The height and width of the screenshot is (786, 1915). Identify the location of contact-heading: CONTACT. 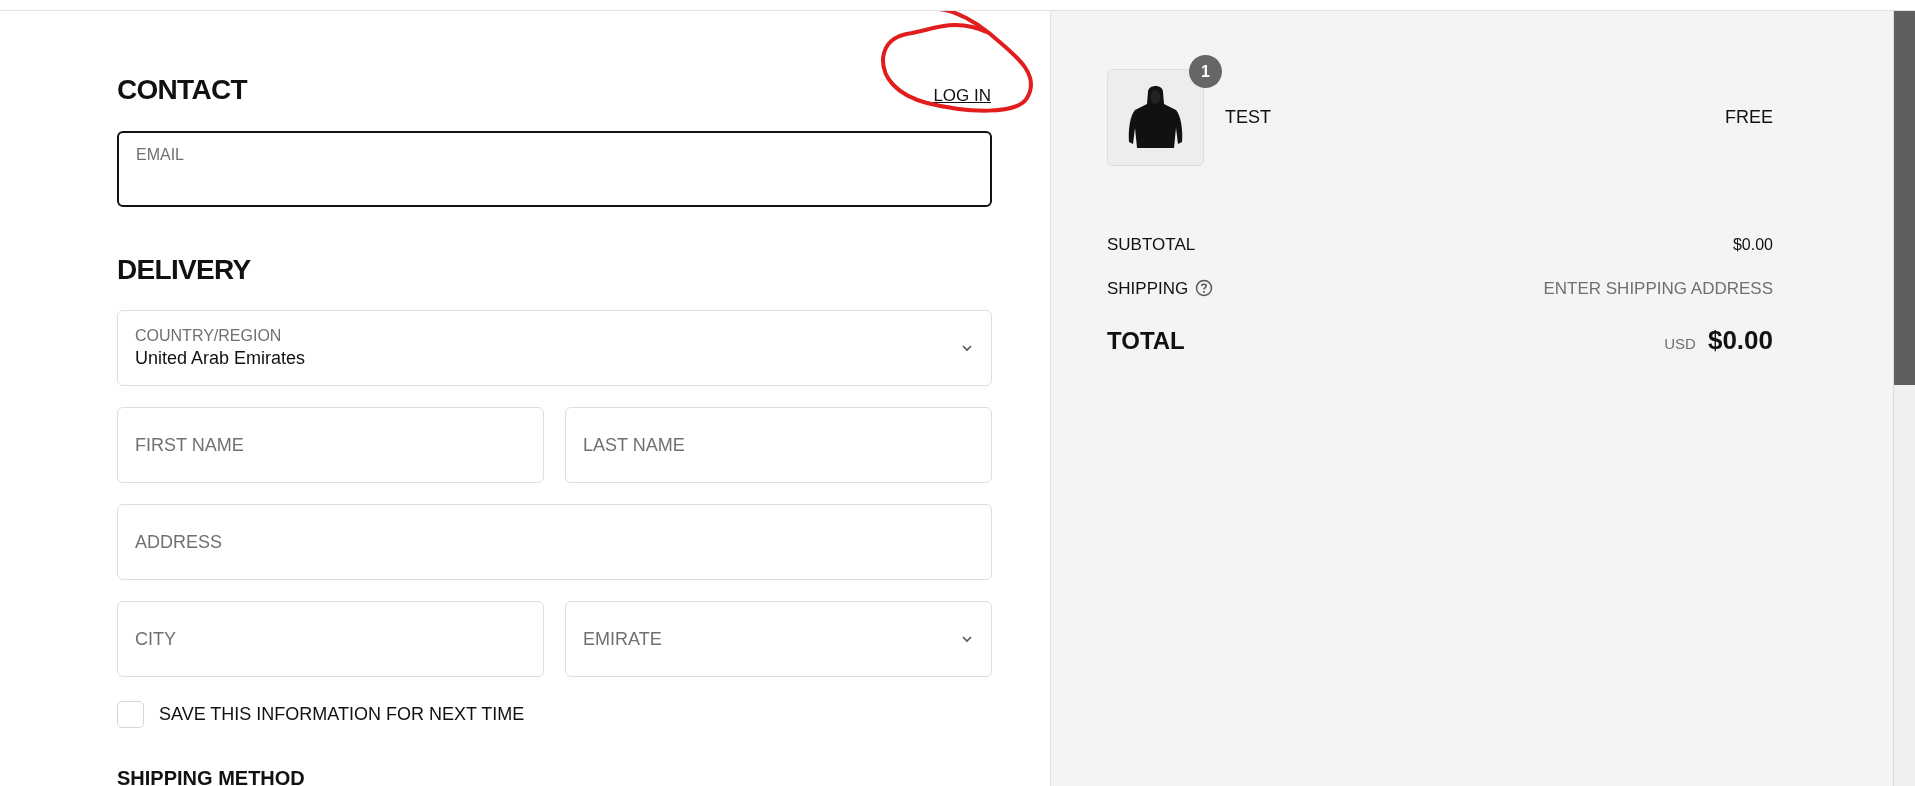
(182, 90).